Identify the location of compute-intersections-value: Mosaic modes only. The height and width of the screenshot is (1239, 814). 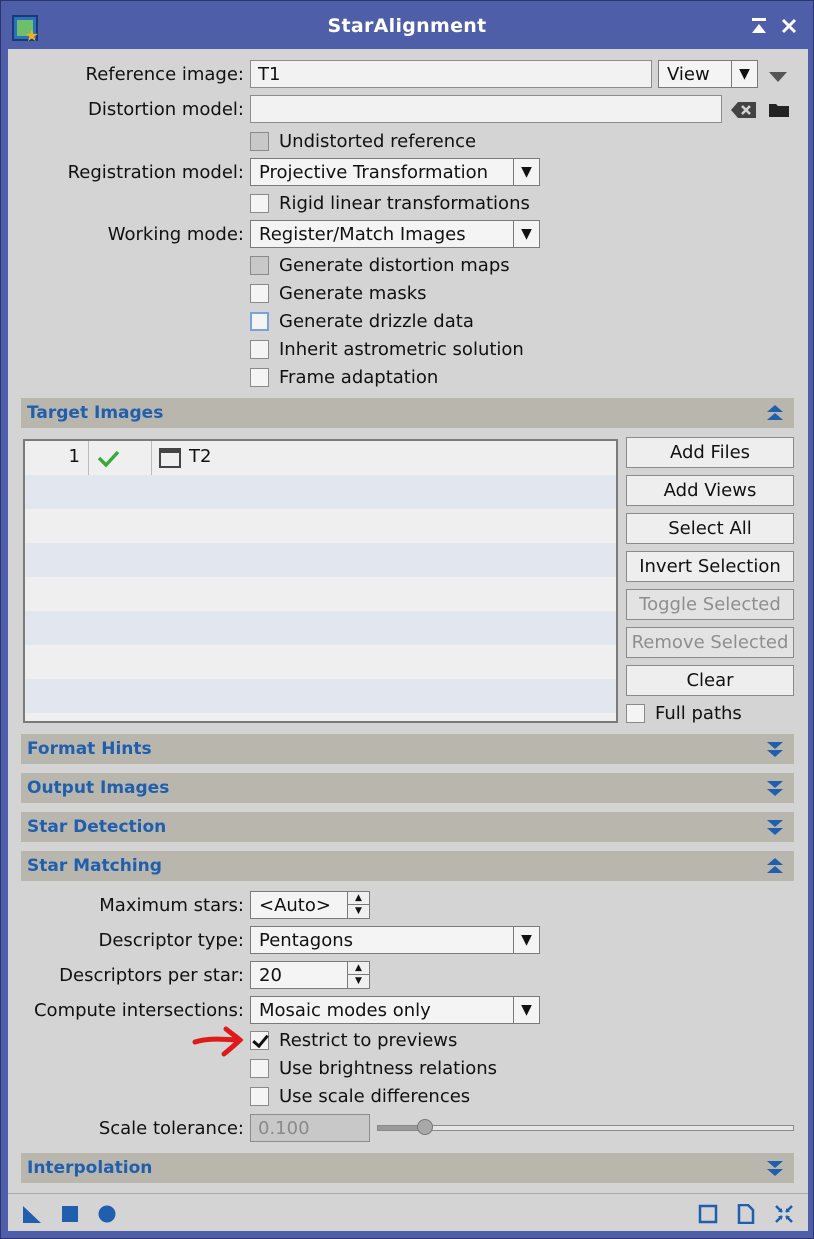
(345, 1010).